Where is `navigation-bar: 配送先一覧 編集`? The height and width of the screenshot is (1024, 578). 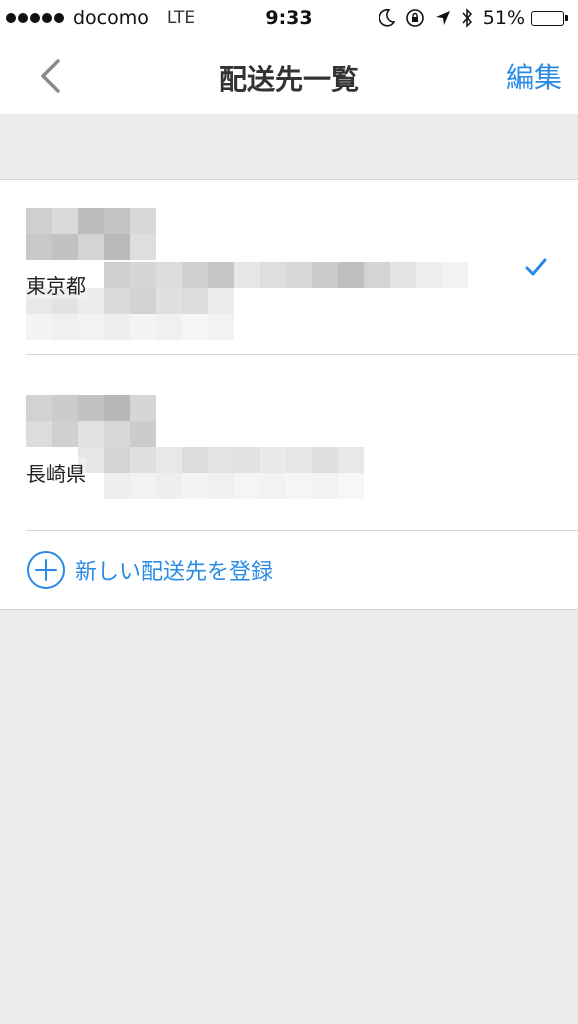 navigation-bar: 配送先一覧 編集 is located at coordinates (289, 76).